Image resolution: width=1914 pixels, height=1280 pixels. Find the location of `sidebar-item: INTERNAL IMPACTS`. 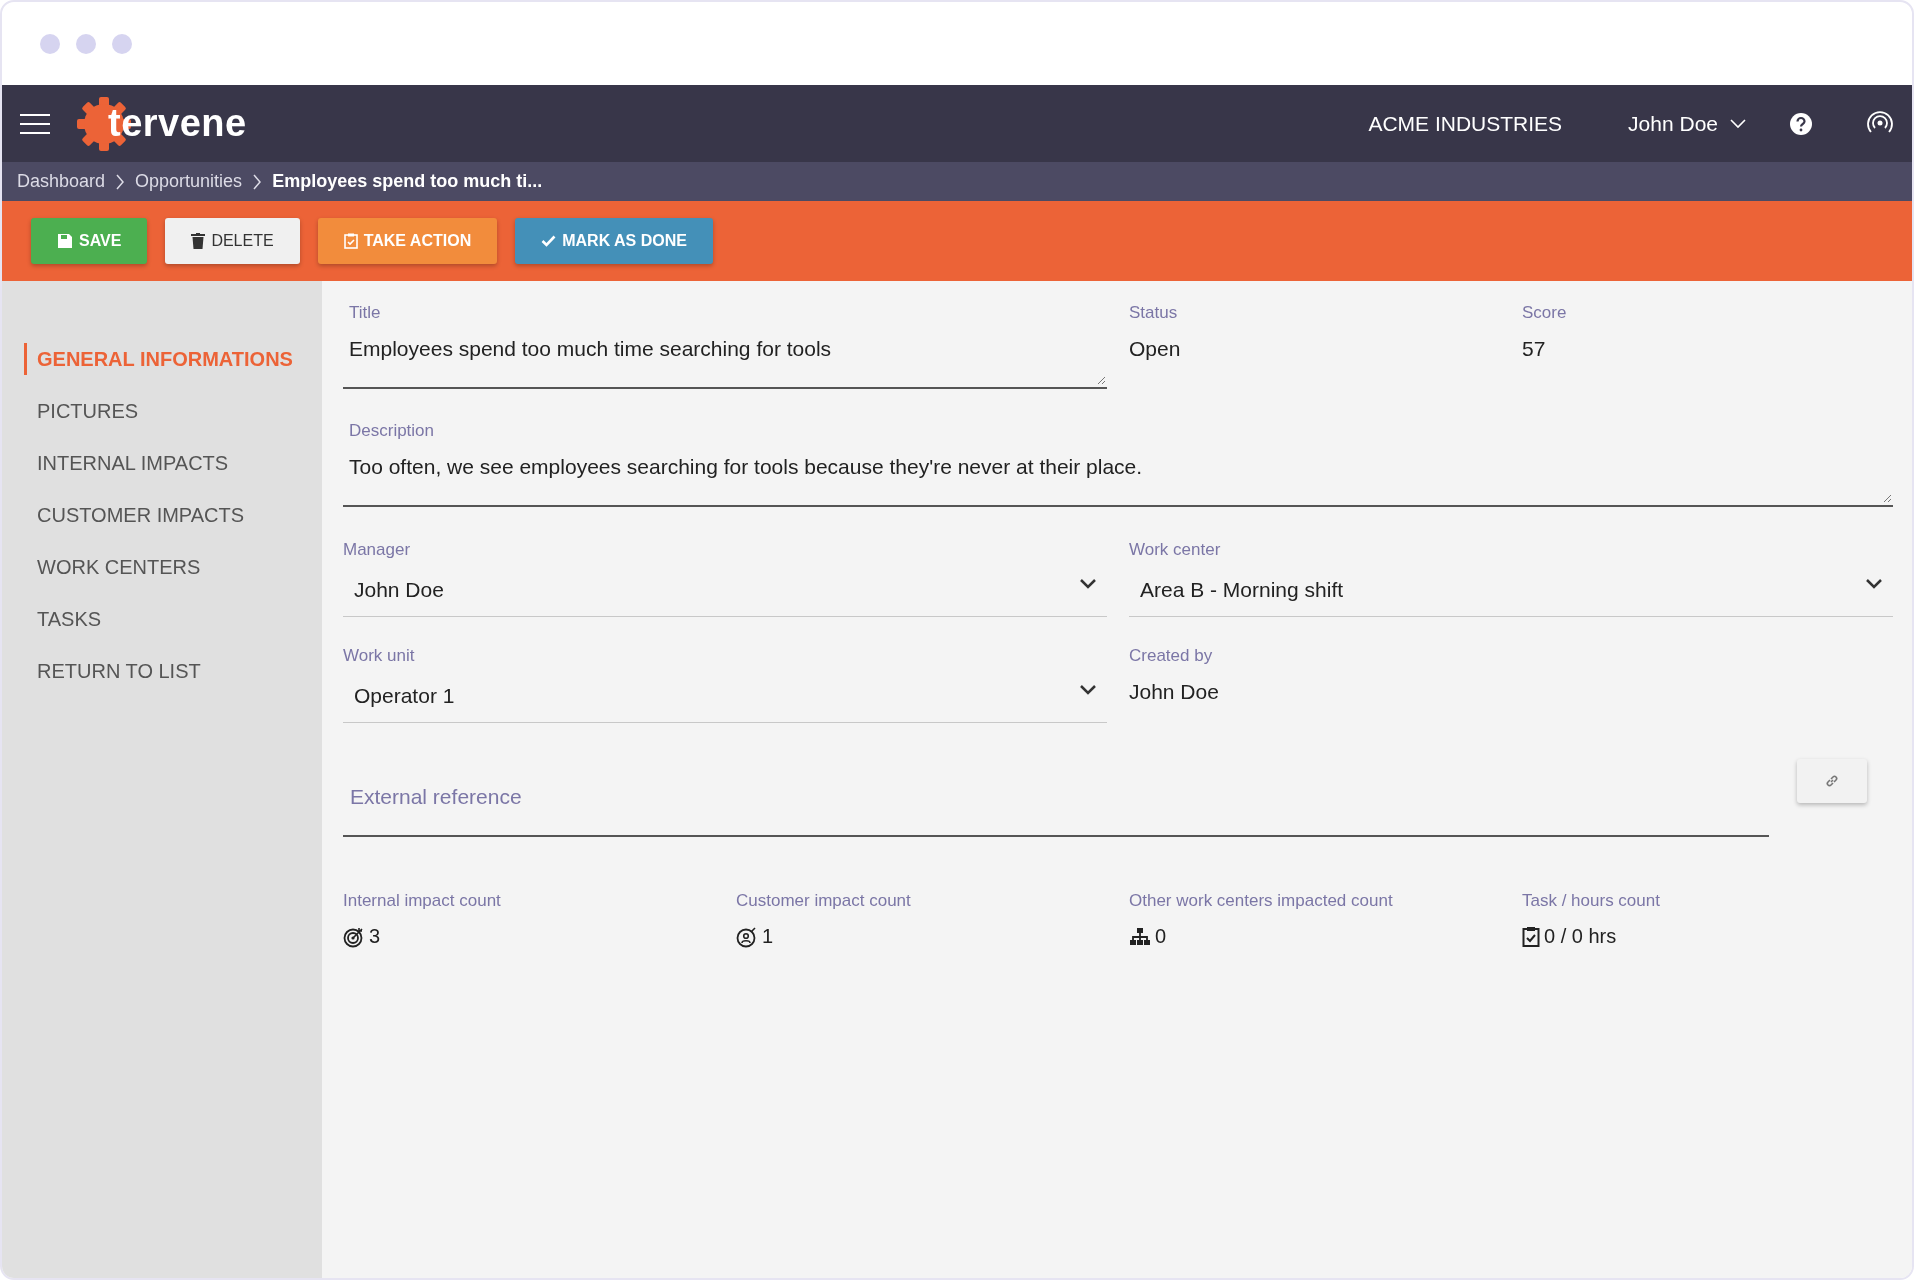

sidebar-item: INTERNAL IMPACTS is located at coordinates (173, 463).